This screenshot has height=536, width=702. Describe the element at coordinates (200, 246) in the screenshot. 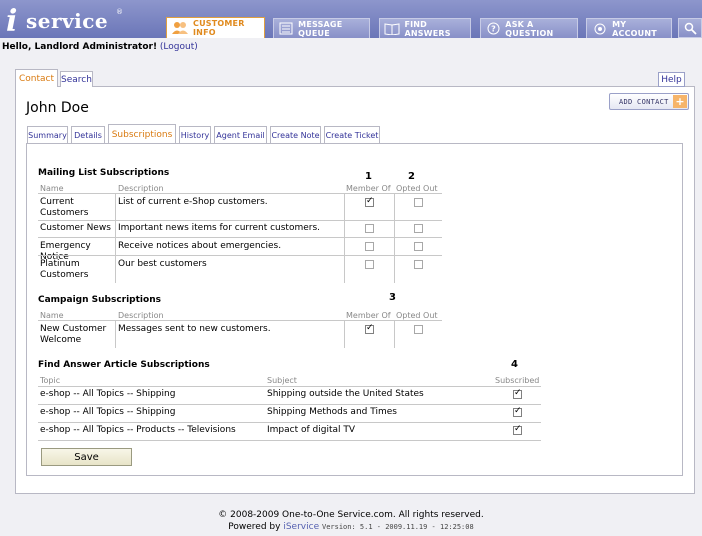

I see `list-description: Receive notices about emergencies.` at that location.